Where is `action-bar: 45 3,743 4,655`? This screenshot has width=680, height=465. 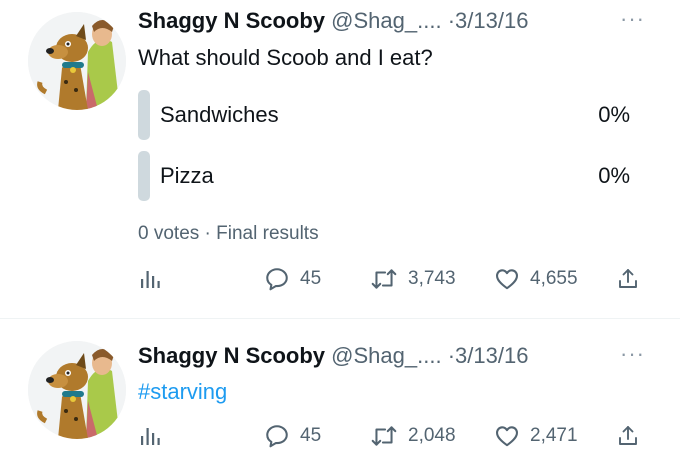
action-bar: 45 3,743 4,655 is located at coordinates (398, 279).